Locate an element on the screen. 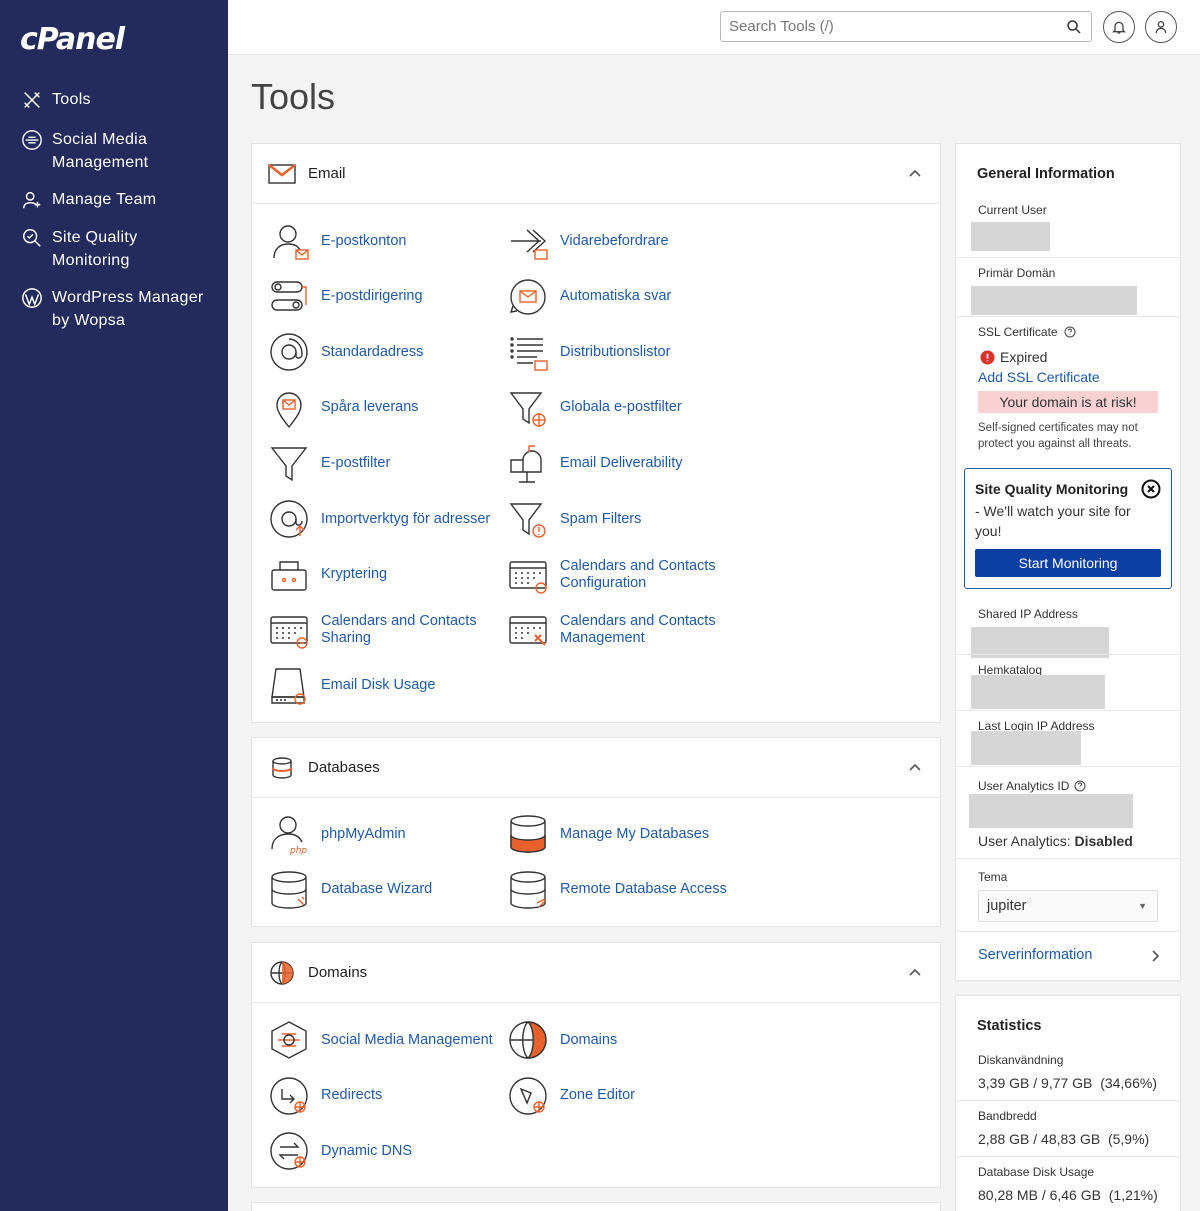 The height and width of the screenshot is (1211, 1200). user-menu-button is located at coordinates (1161, 27).